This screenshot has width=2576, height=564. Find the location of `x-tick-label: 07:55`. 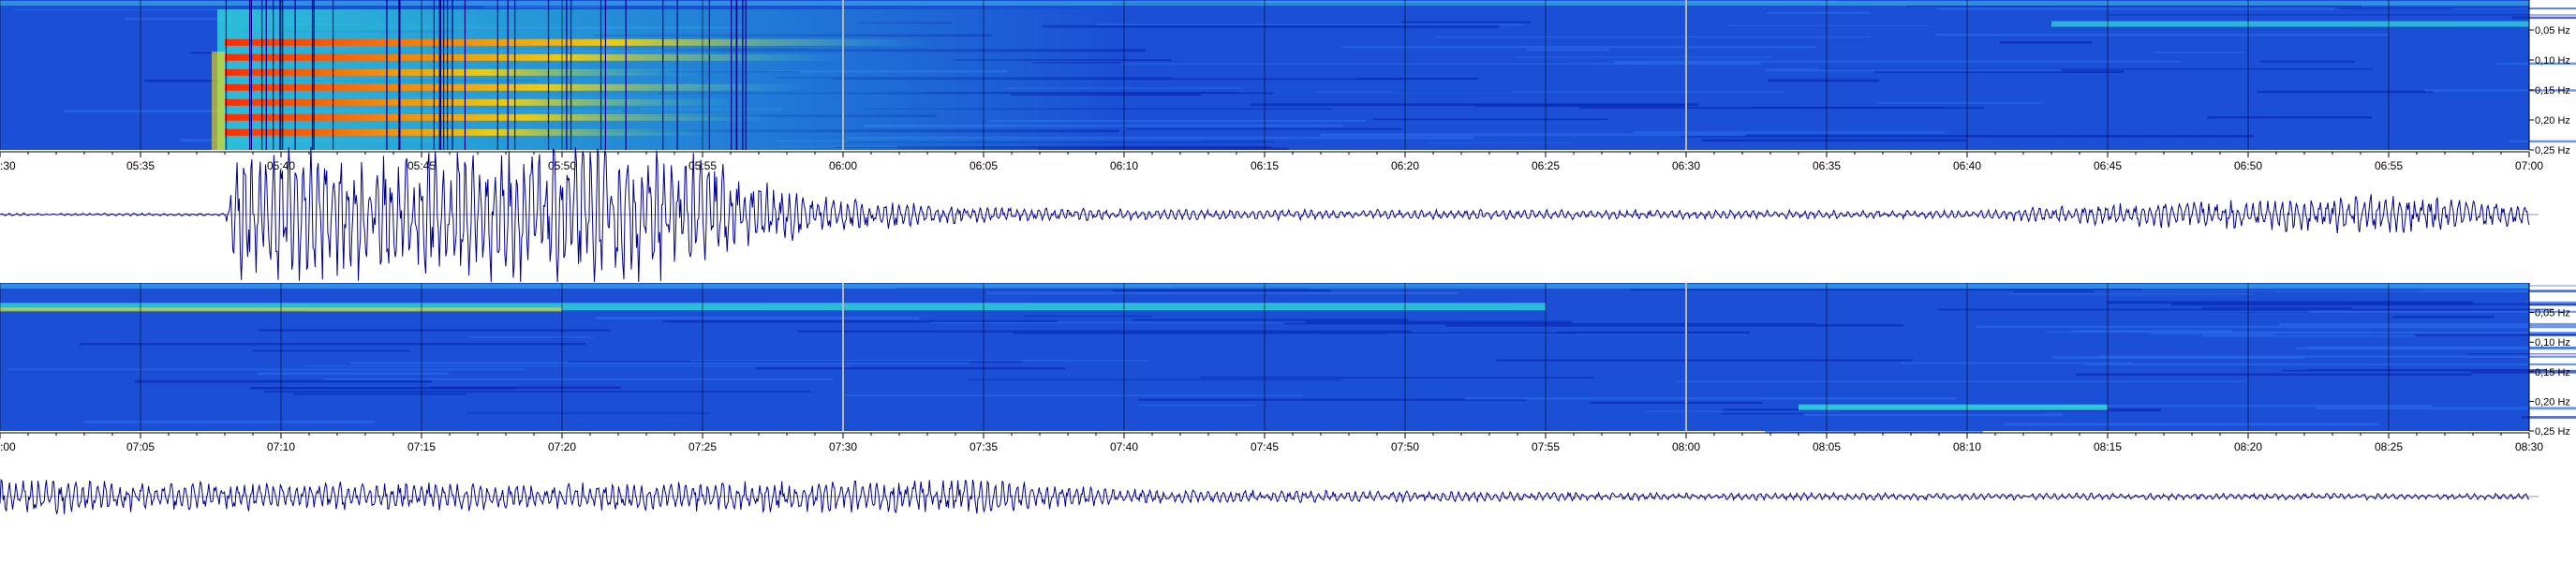

x-tick-label: 07:55 is located at coordinates (1546, 446).